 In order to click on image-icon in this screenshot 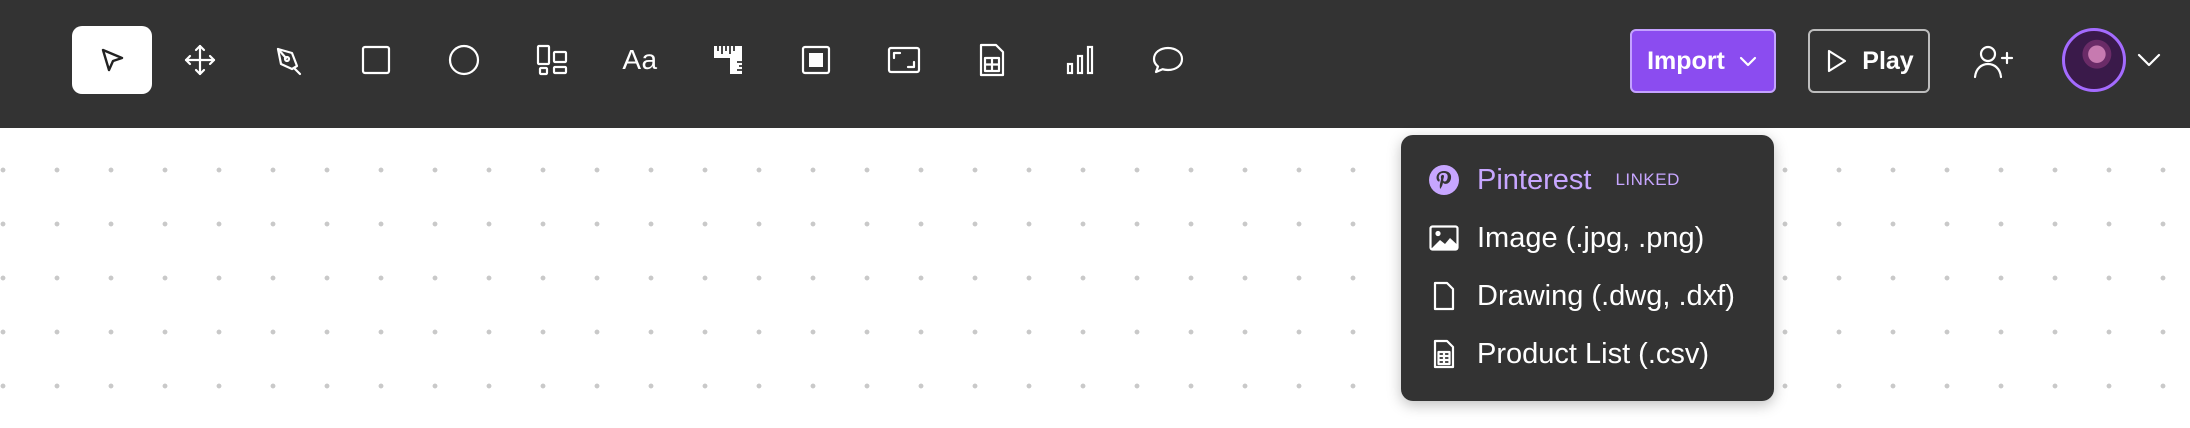, I will do `click(1444, 238)`.